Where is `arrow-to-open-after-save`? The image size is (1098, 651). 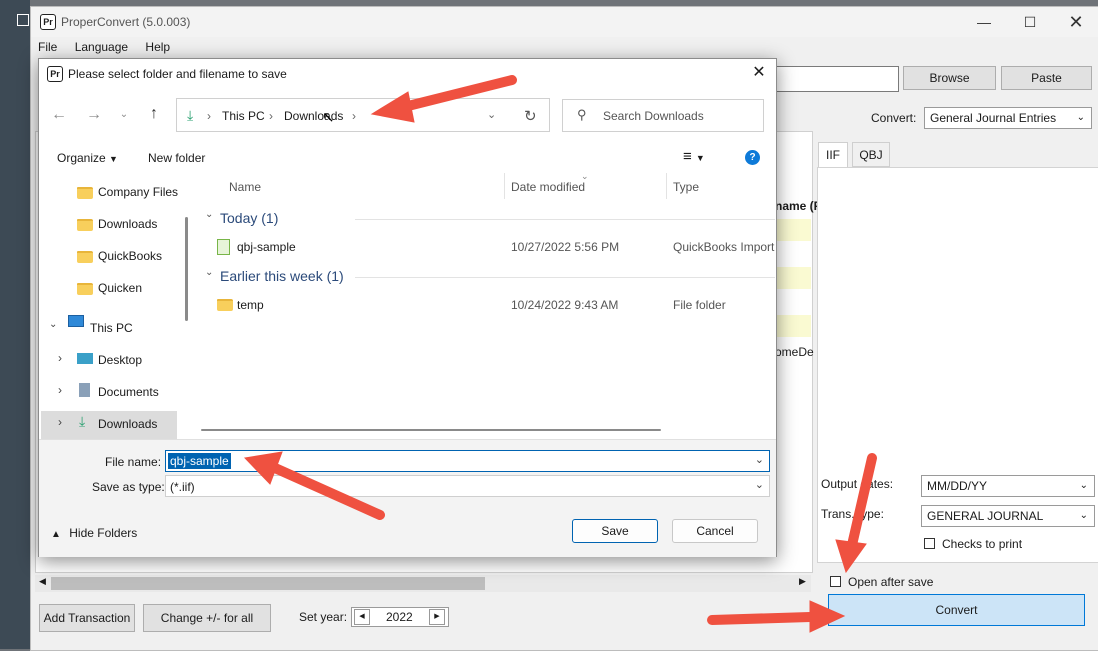
arrow-to-open-after-save is located at coordinates (862, 501).